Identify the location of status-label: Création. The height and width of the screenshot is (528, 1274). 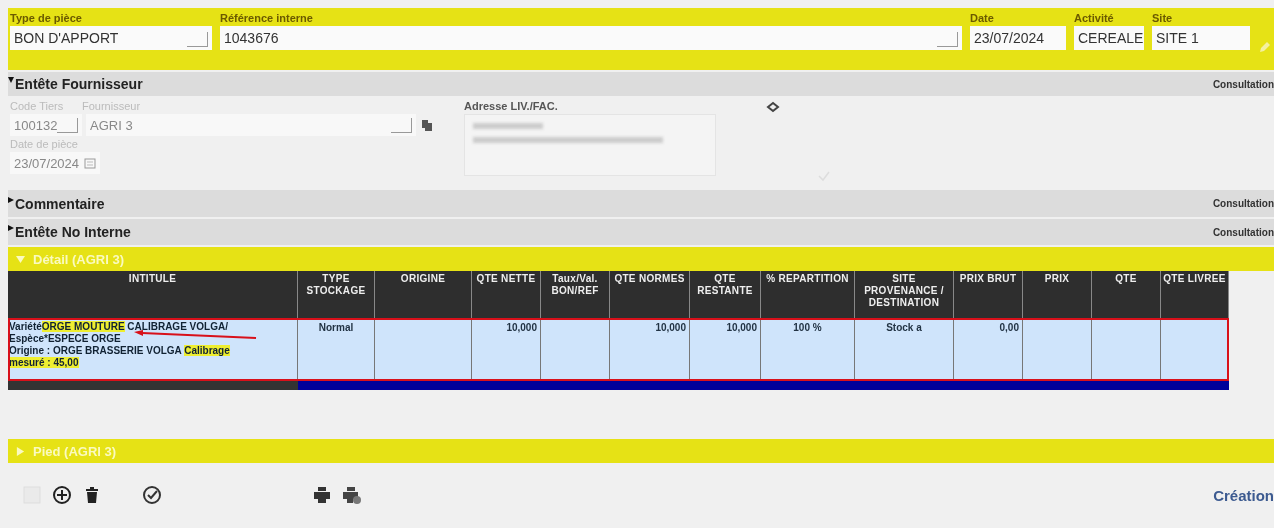
(1243, 495).